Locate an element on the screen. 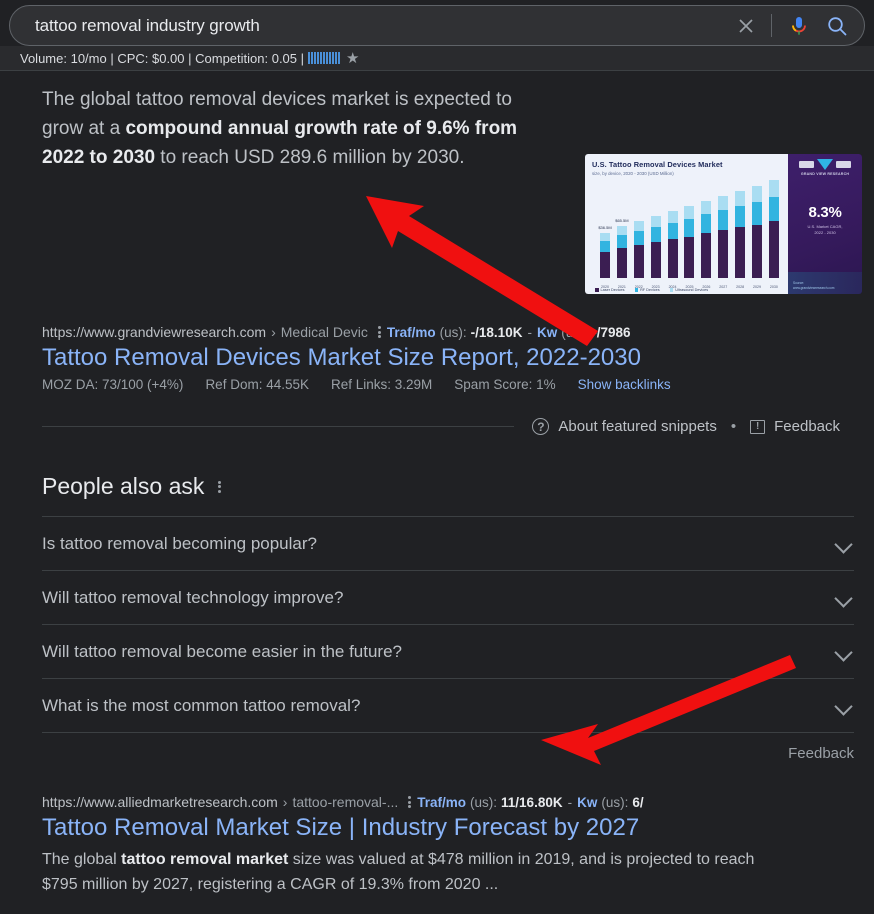 This screenshot has height=914, width=874. moz-spam-1: Spam Score: 1% is located at coordinates (505, 384).